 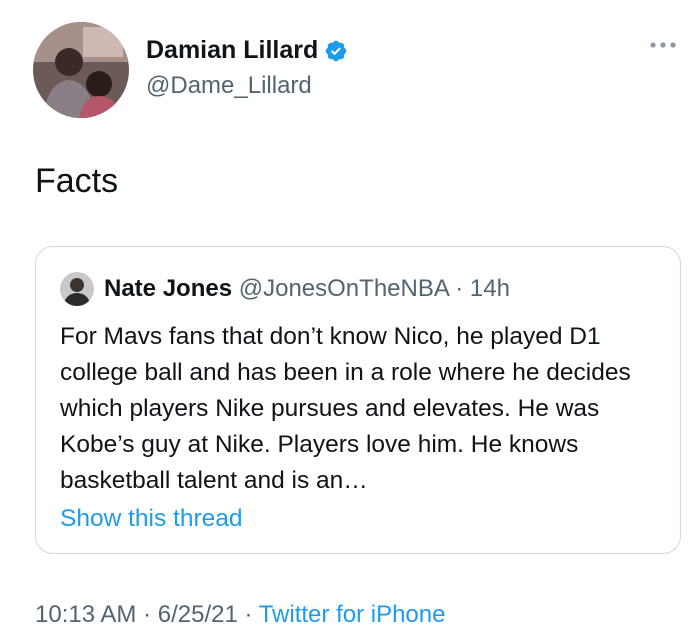 What do you see at coordinates (489, 288) in the screenshot?
I see `quoted-time: 14h` at bounding box center [489, 288].